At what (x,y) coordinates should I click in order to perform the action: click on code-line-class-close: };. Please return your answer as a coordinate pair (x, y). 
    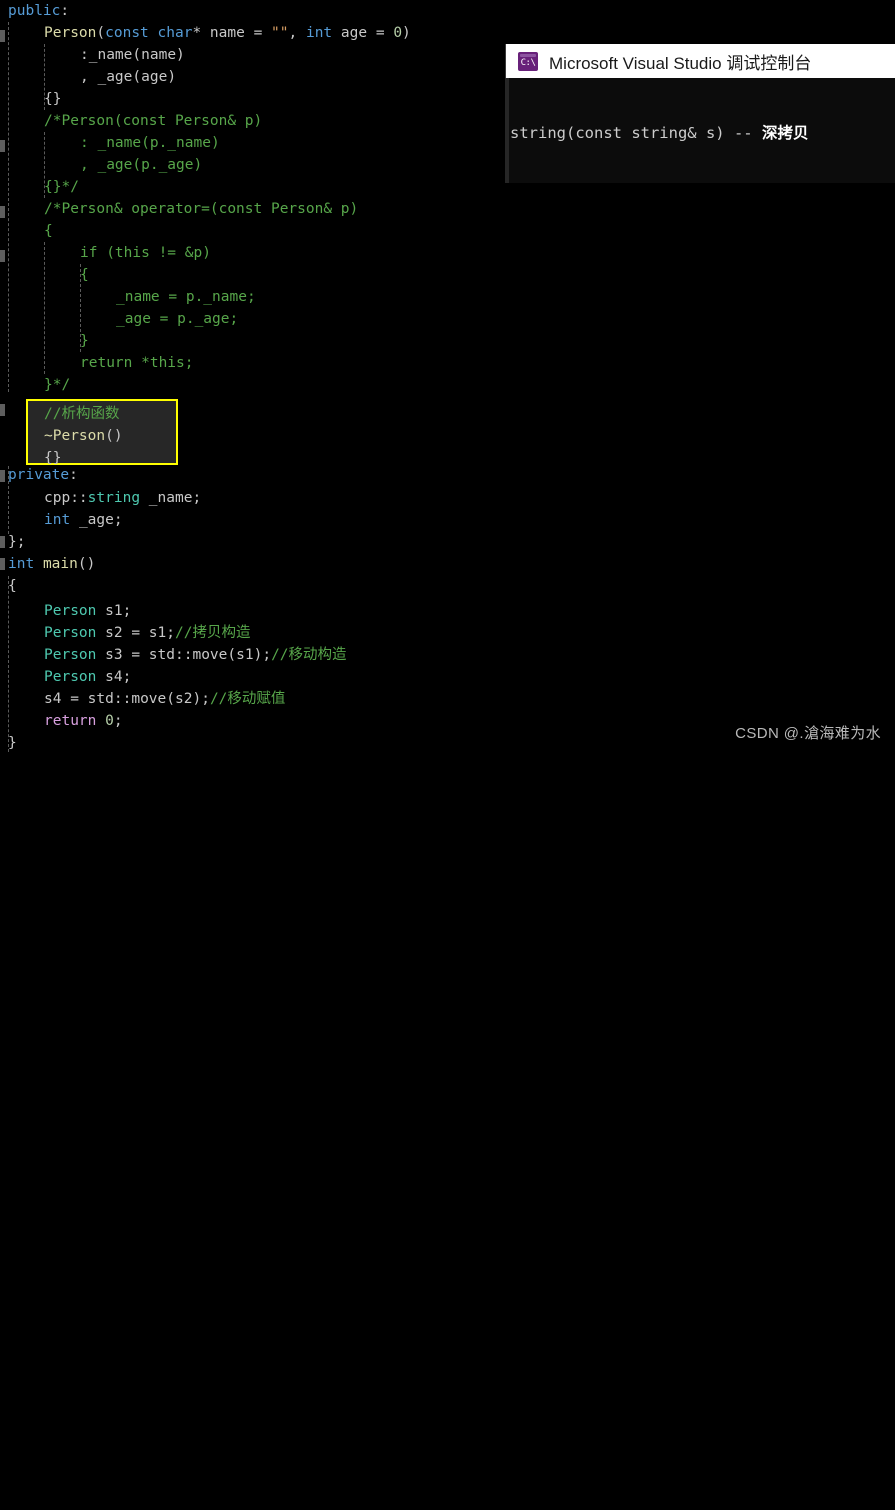
    Looking at the image, I should click on (17, 542).